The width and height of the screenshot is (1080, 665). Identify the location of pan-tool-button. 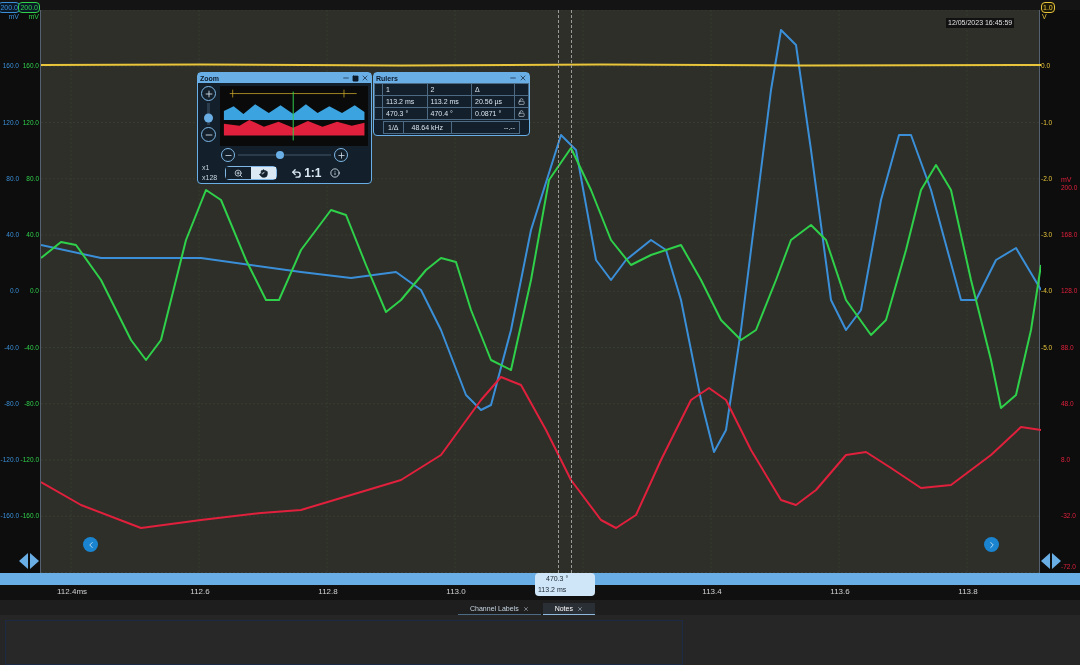
(264, 173).